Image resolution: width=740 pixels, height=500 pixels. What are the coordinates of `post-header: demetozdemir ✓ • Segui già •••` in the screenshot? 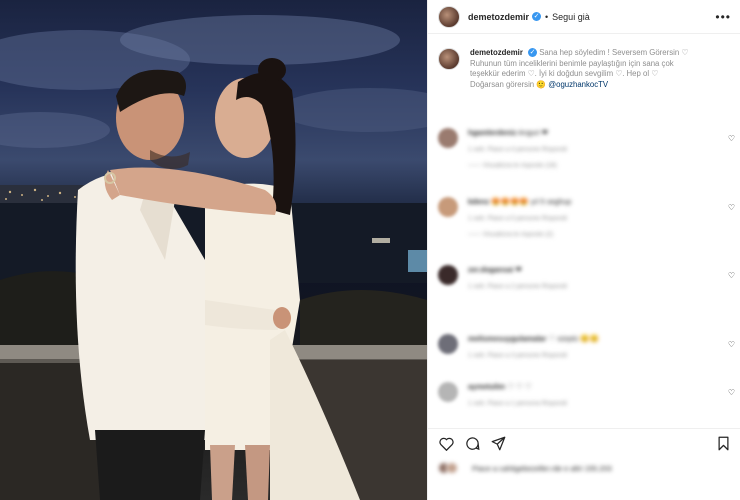 It's located at (584, 17).